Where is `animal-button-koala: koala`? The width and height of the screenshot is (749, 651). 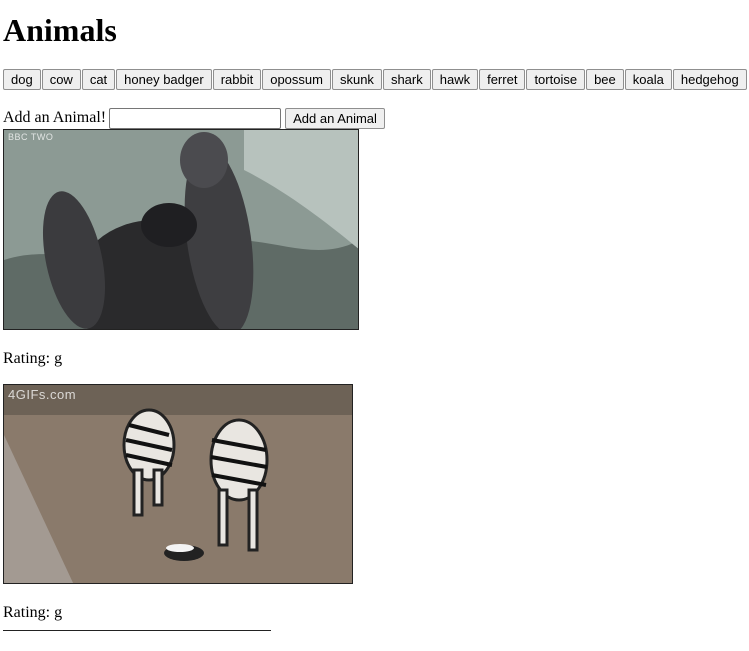 animal-button-koala: koala is located at coordinates (648, 79).